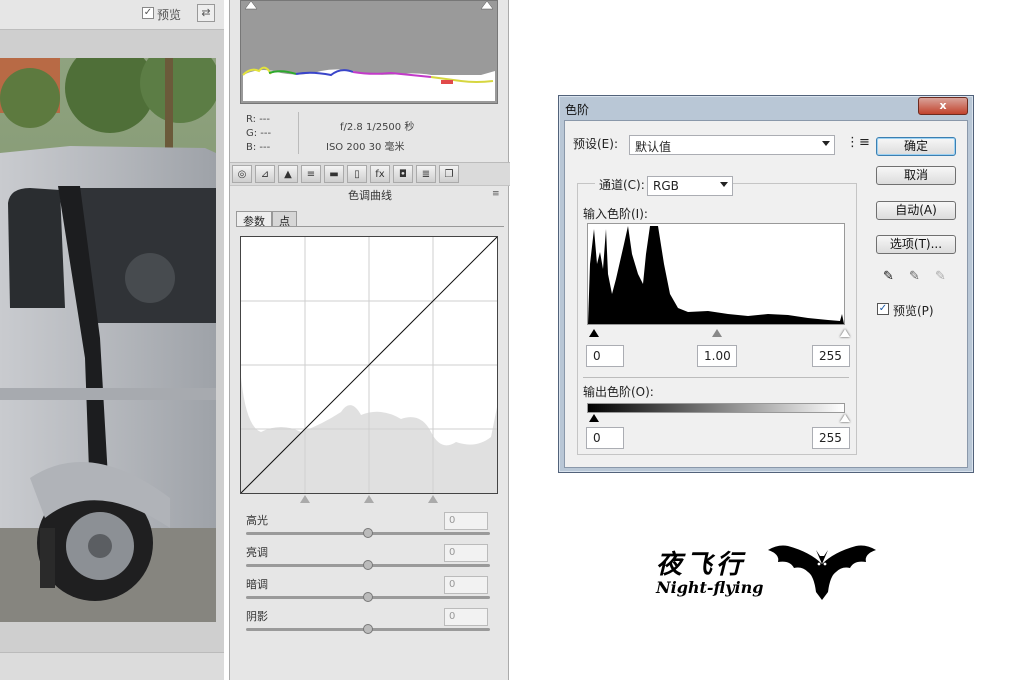 The width and height of the screenshot is (1024, 680). I want to click on panel-menu-icon: ≡, so click(496, 194).